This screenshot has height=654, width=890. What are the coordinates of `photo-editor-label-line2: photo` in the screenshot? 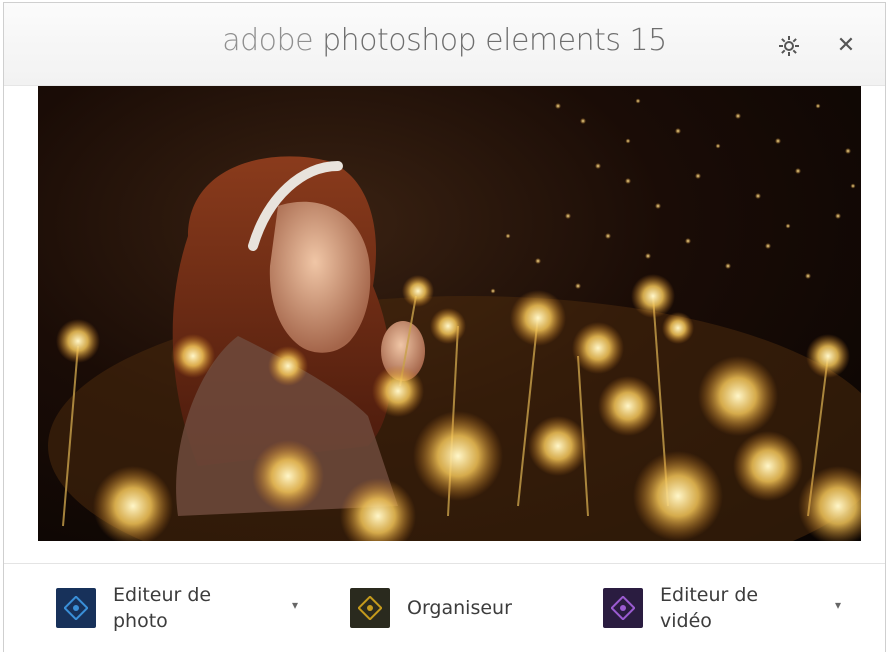 It's located at (140, 621).